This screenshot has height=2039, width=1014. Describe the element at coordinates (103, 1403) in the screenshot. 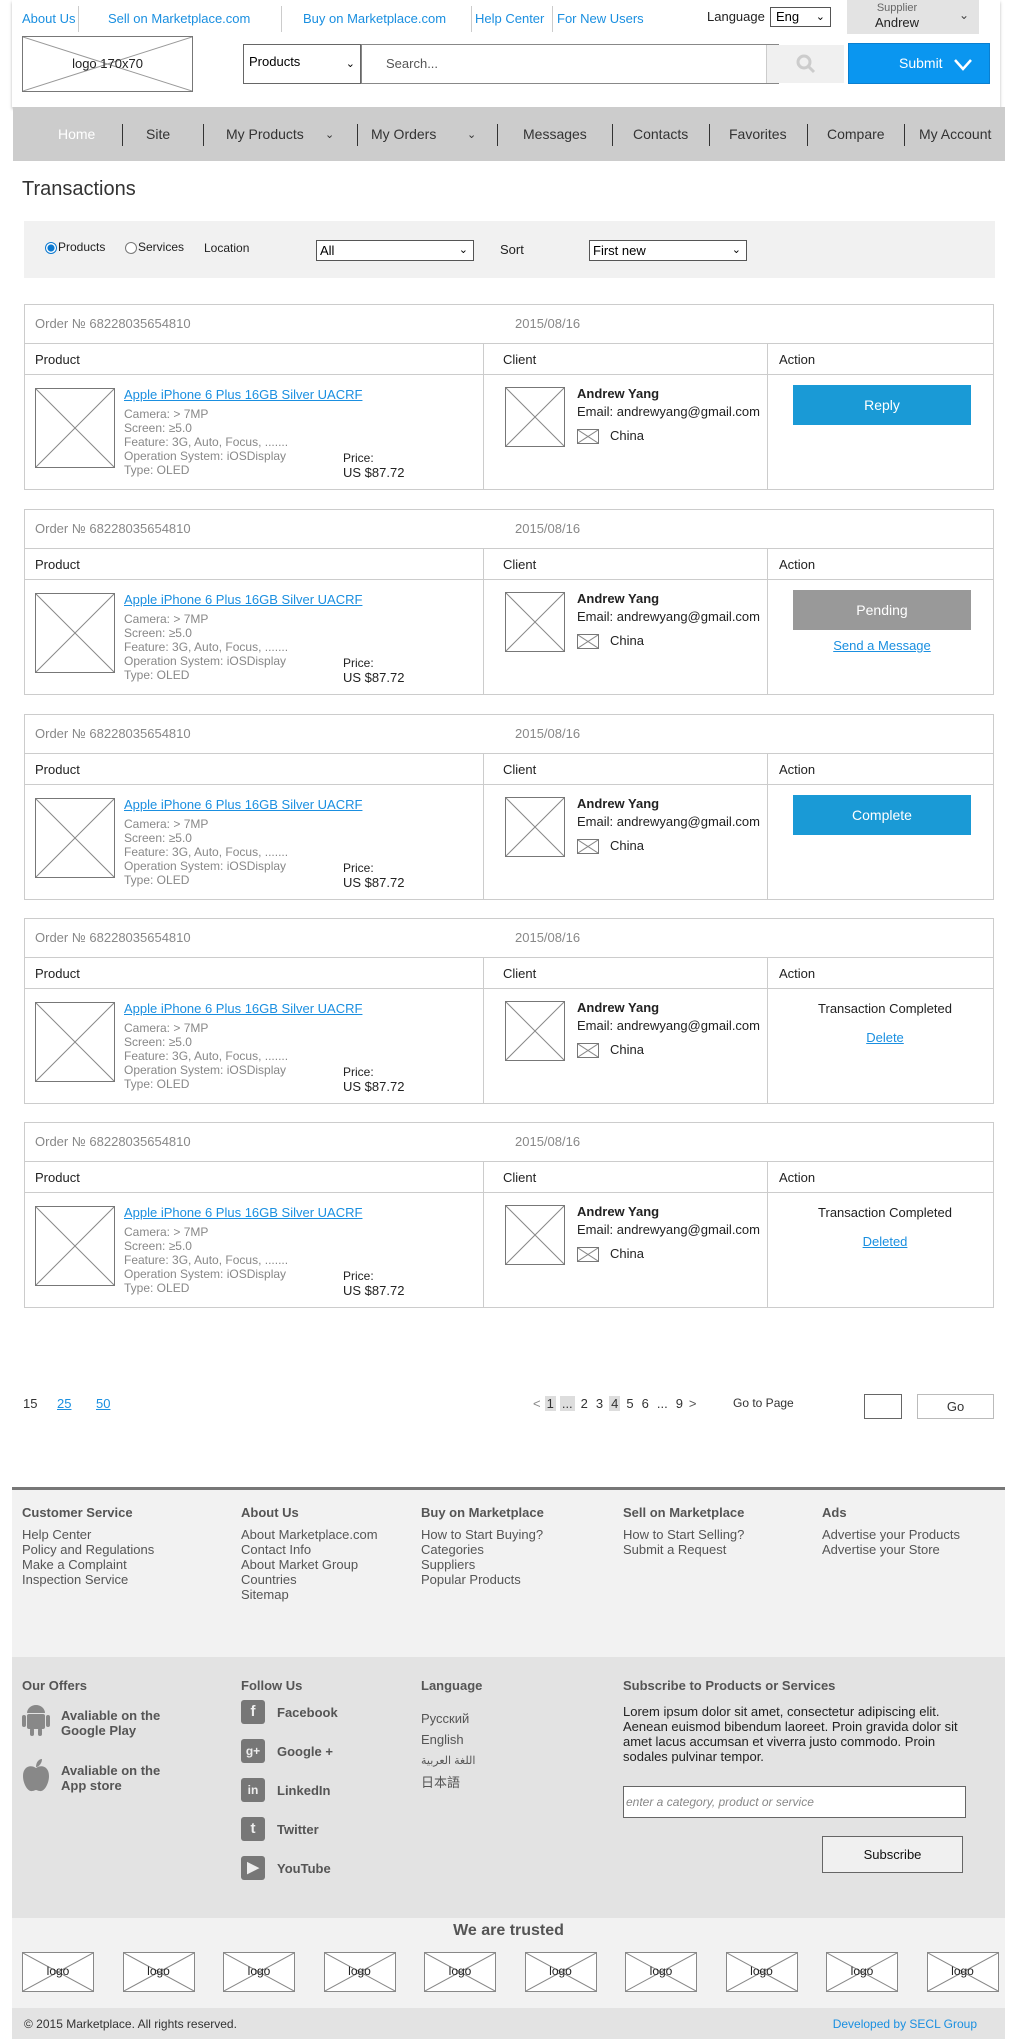

I see `per-page-50: 50` at that location.